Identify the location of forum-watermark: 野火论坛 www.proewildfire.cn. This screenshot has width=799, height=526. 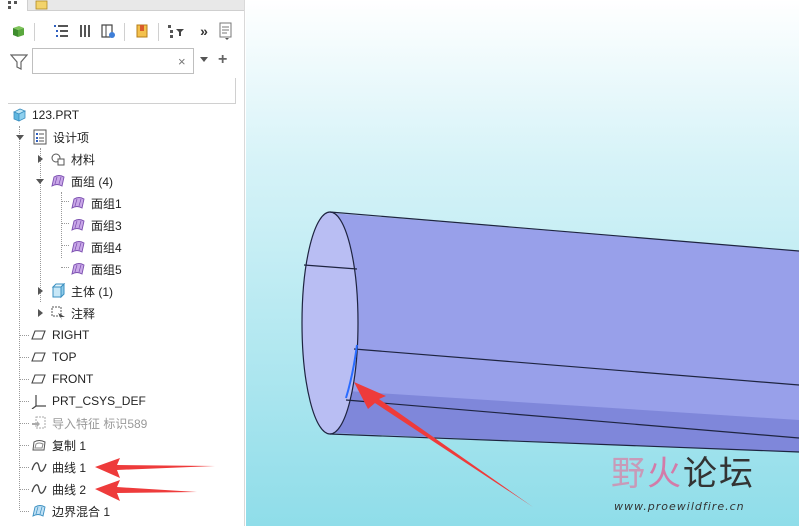
(701, 480).